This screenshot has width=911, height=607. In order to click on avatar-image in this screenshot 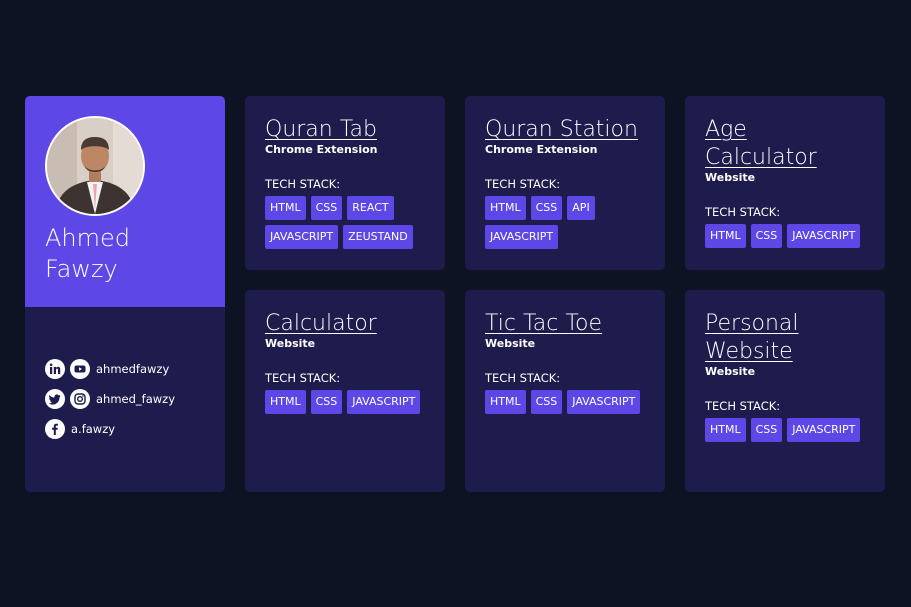, I will do `click(95, 166)`.